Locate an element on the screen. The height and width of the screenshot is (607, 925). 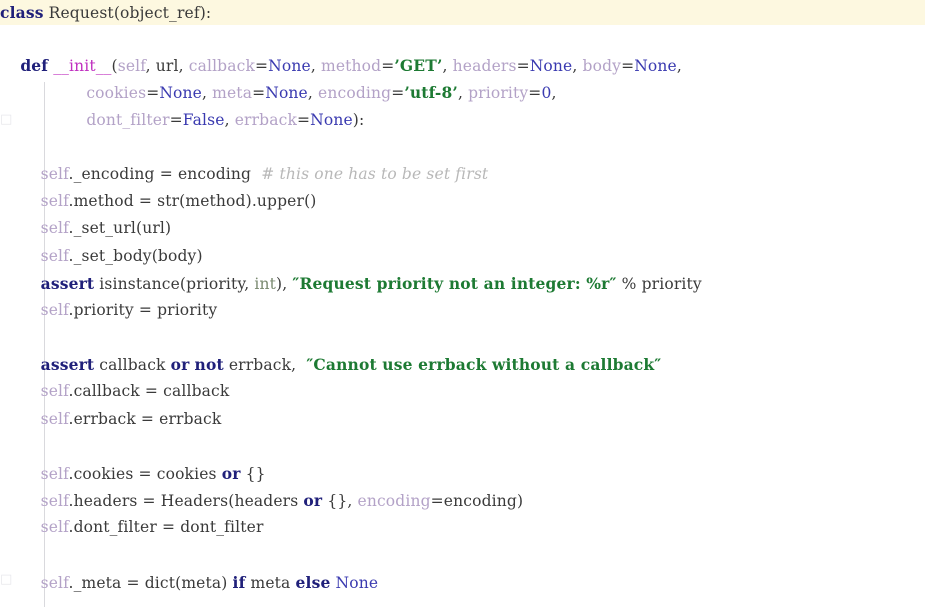
code-token: # this one has to be set first is located at coordinates (375, 173).